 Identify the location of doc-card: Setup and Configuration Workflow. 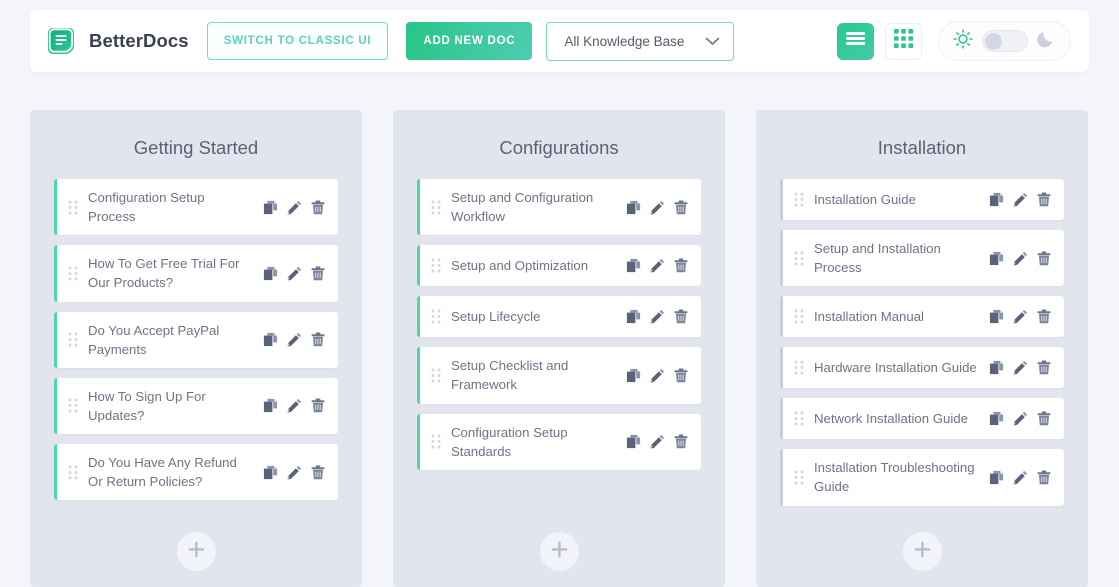
(559, 207).